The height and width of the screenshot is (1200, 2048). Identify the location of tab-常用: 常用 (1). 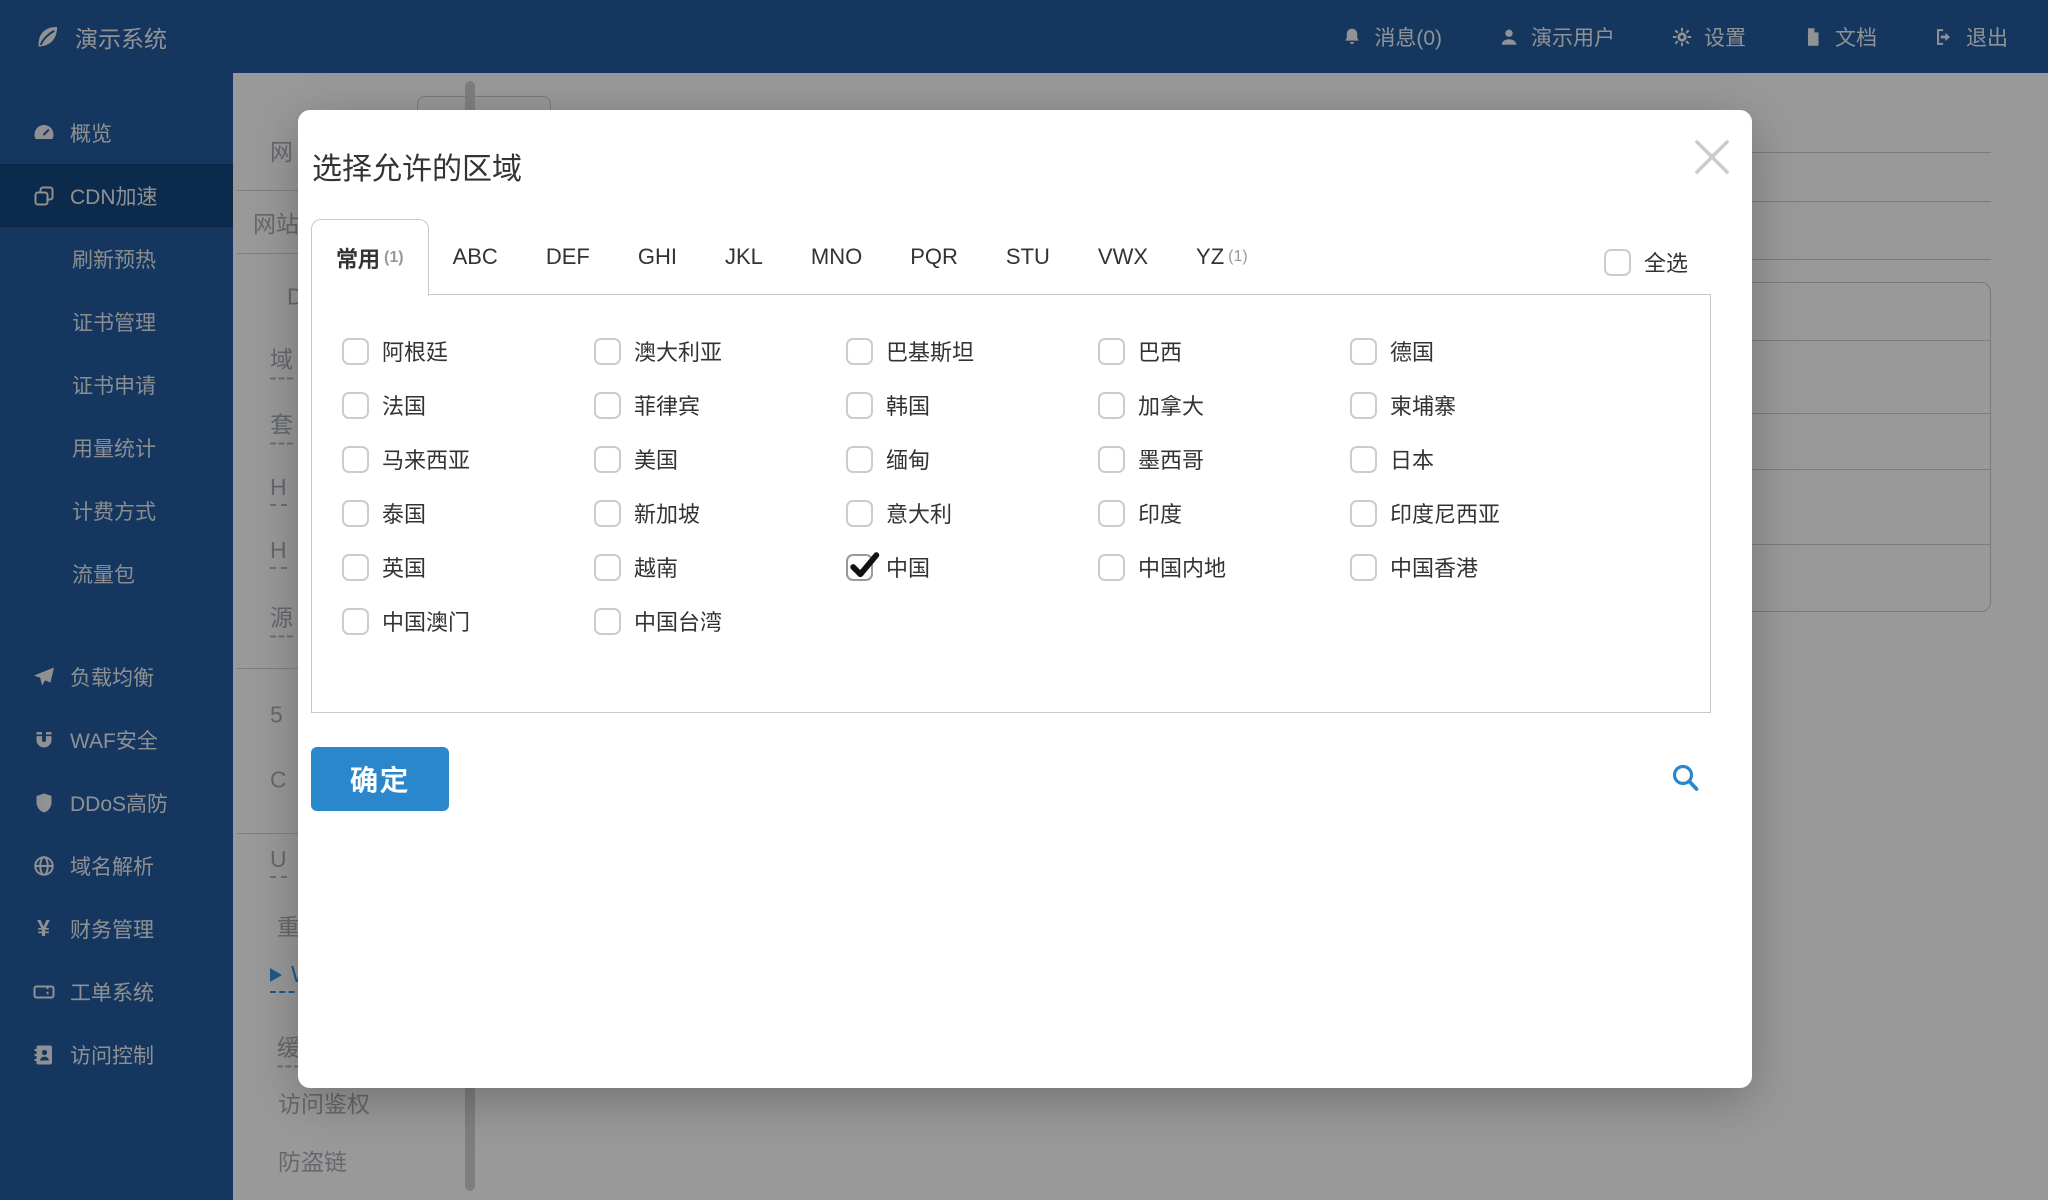
(370, 257).